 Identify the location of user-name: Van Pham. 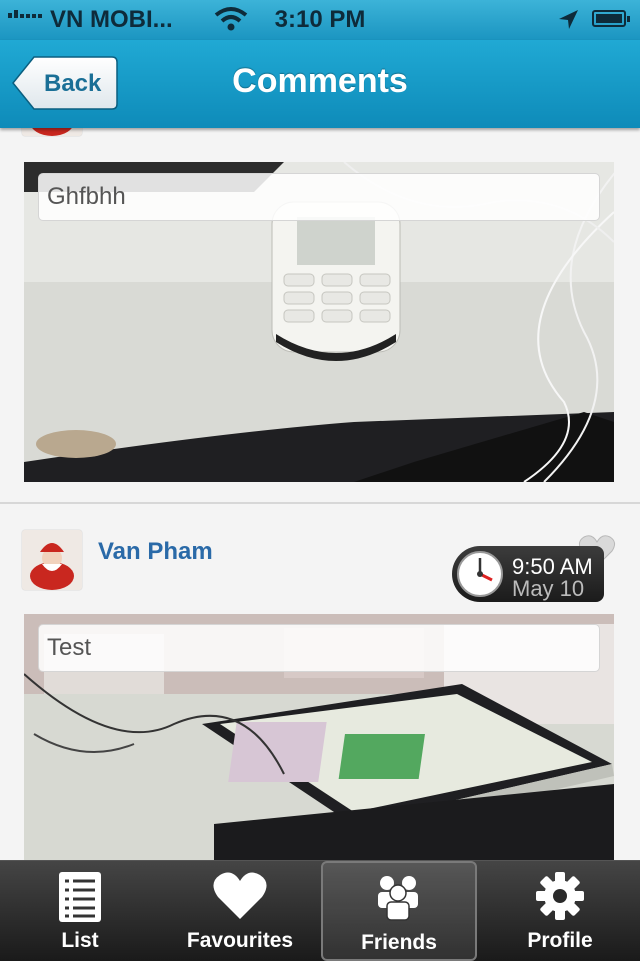
(155, 552).